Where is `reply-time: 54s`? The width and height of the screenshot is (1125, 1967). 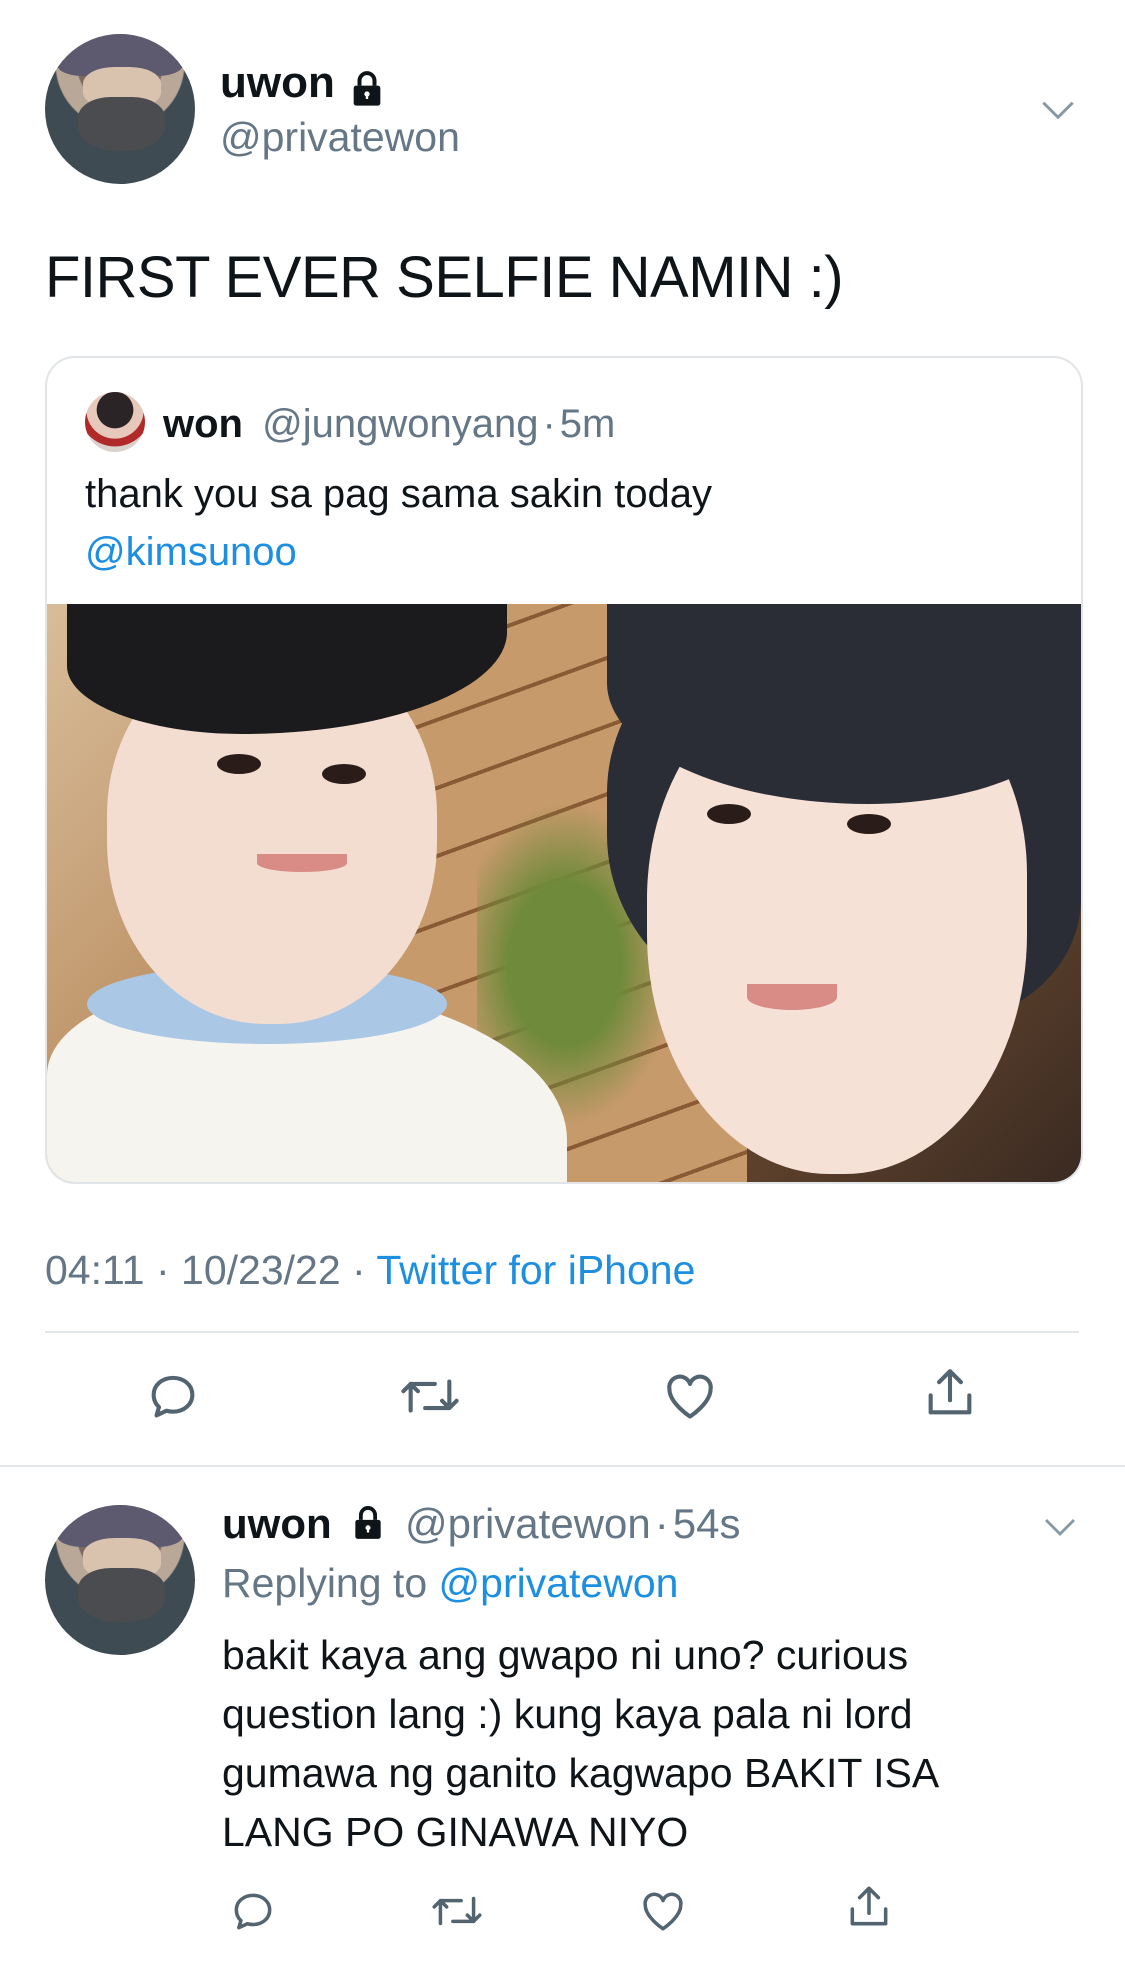
reply-time: 54s is located at coordinates (706, 1523).